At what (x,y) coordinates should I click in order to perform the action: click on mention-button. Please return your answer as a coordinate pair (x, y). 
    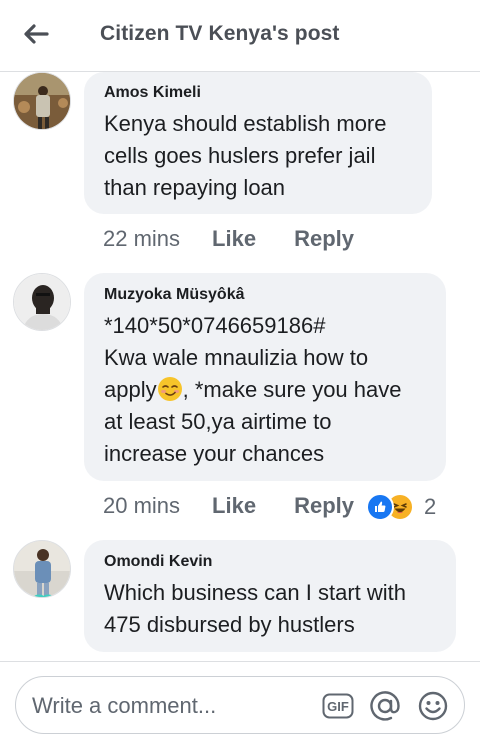
    Looking at the image, I should click on (385, 706).